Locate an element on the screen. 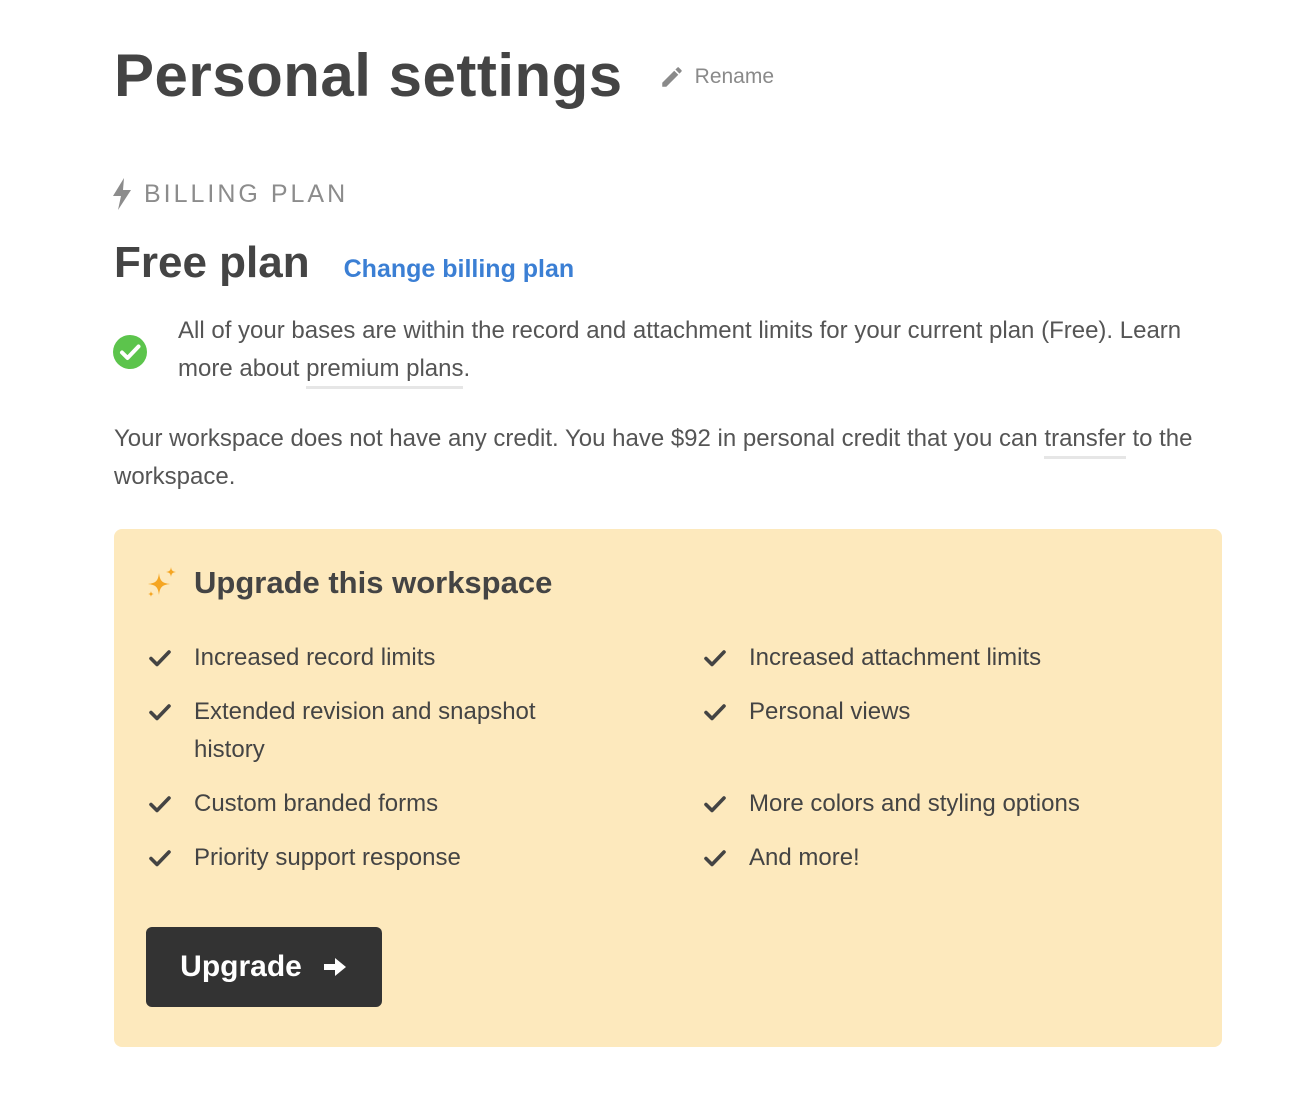 Image resolution: width=1310 pixels, height=1110 pixels. feature-item: More colors and styling options is located at coordinates (943, 804).